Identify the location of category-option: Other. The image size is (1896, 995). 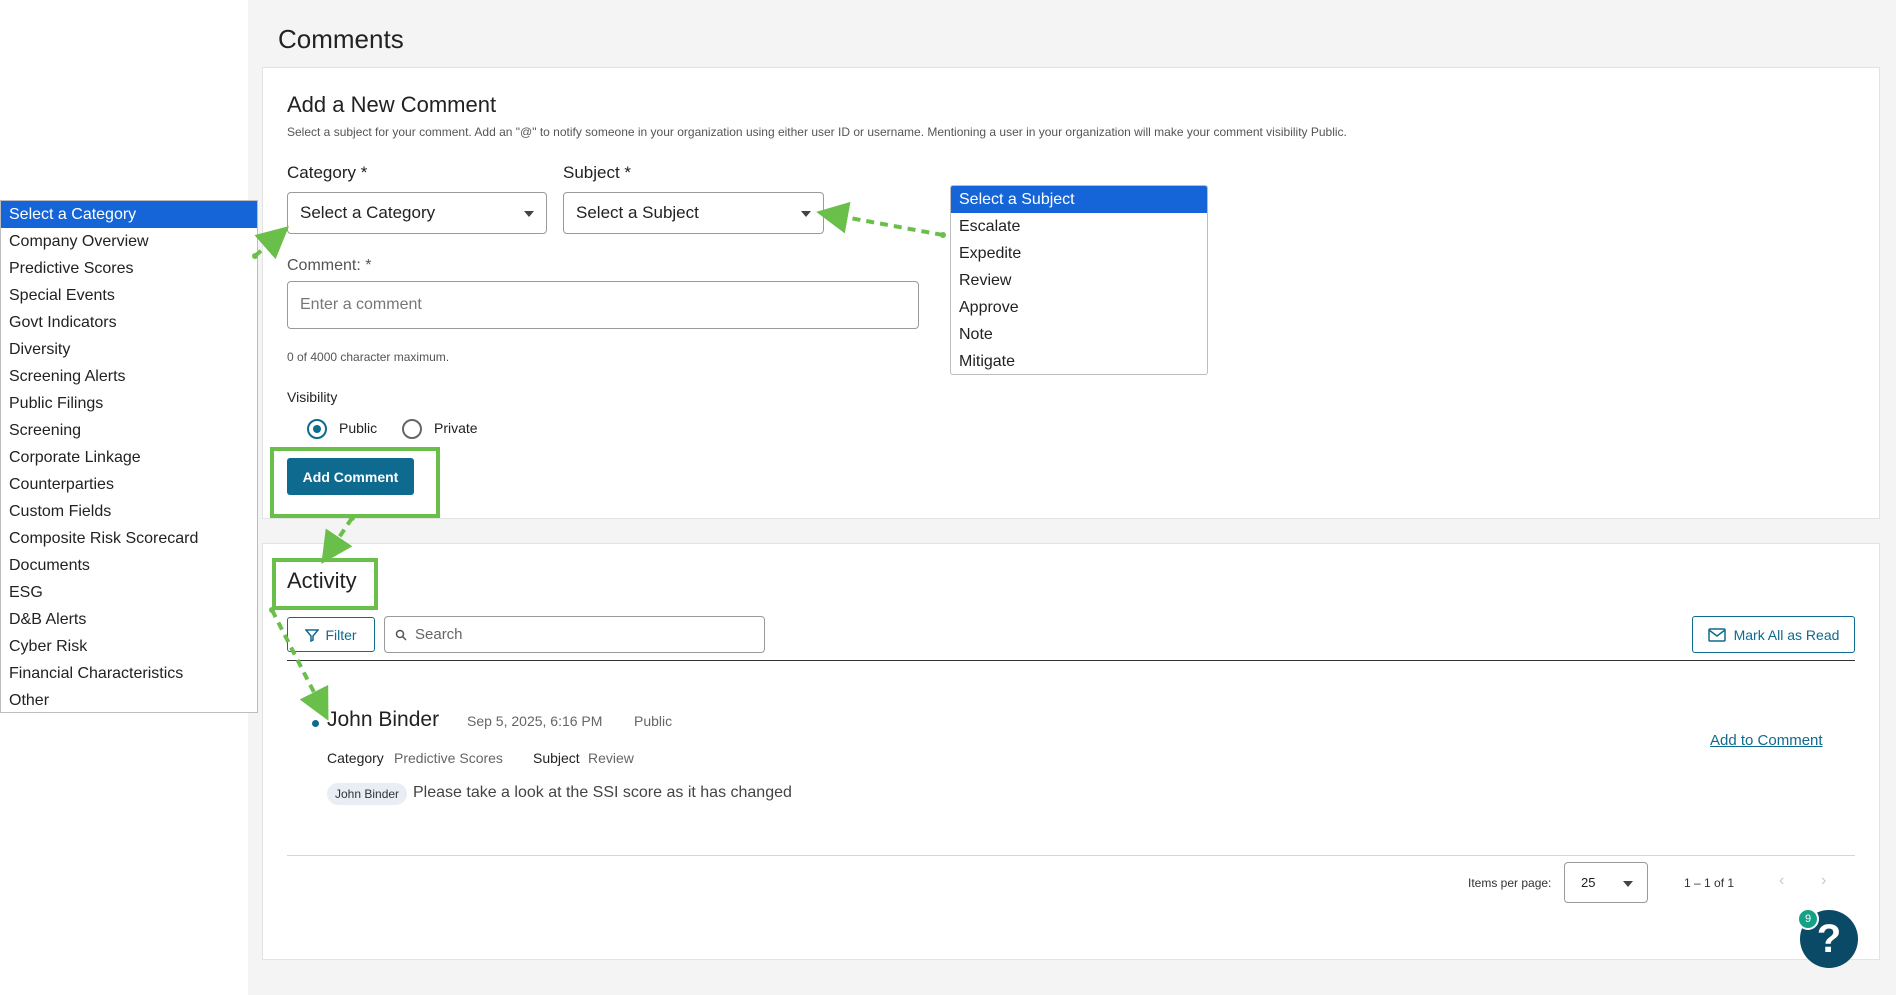
(129, 700).